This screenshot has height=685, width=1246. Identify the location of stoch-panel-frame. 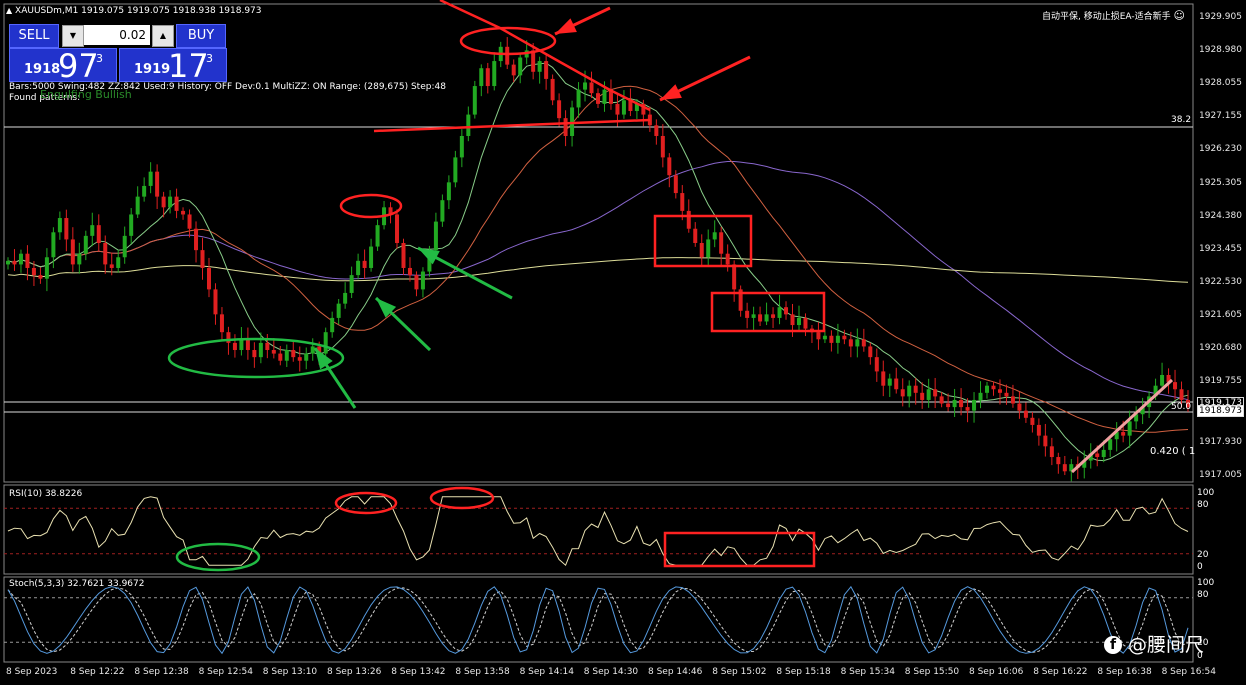
(598, 619).